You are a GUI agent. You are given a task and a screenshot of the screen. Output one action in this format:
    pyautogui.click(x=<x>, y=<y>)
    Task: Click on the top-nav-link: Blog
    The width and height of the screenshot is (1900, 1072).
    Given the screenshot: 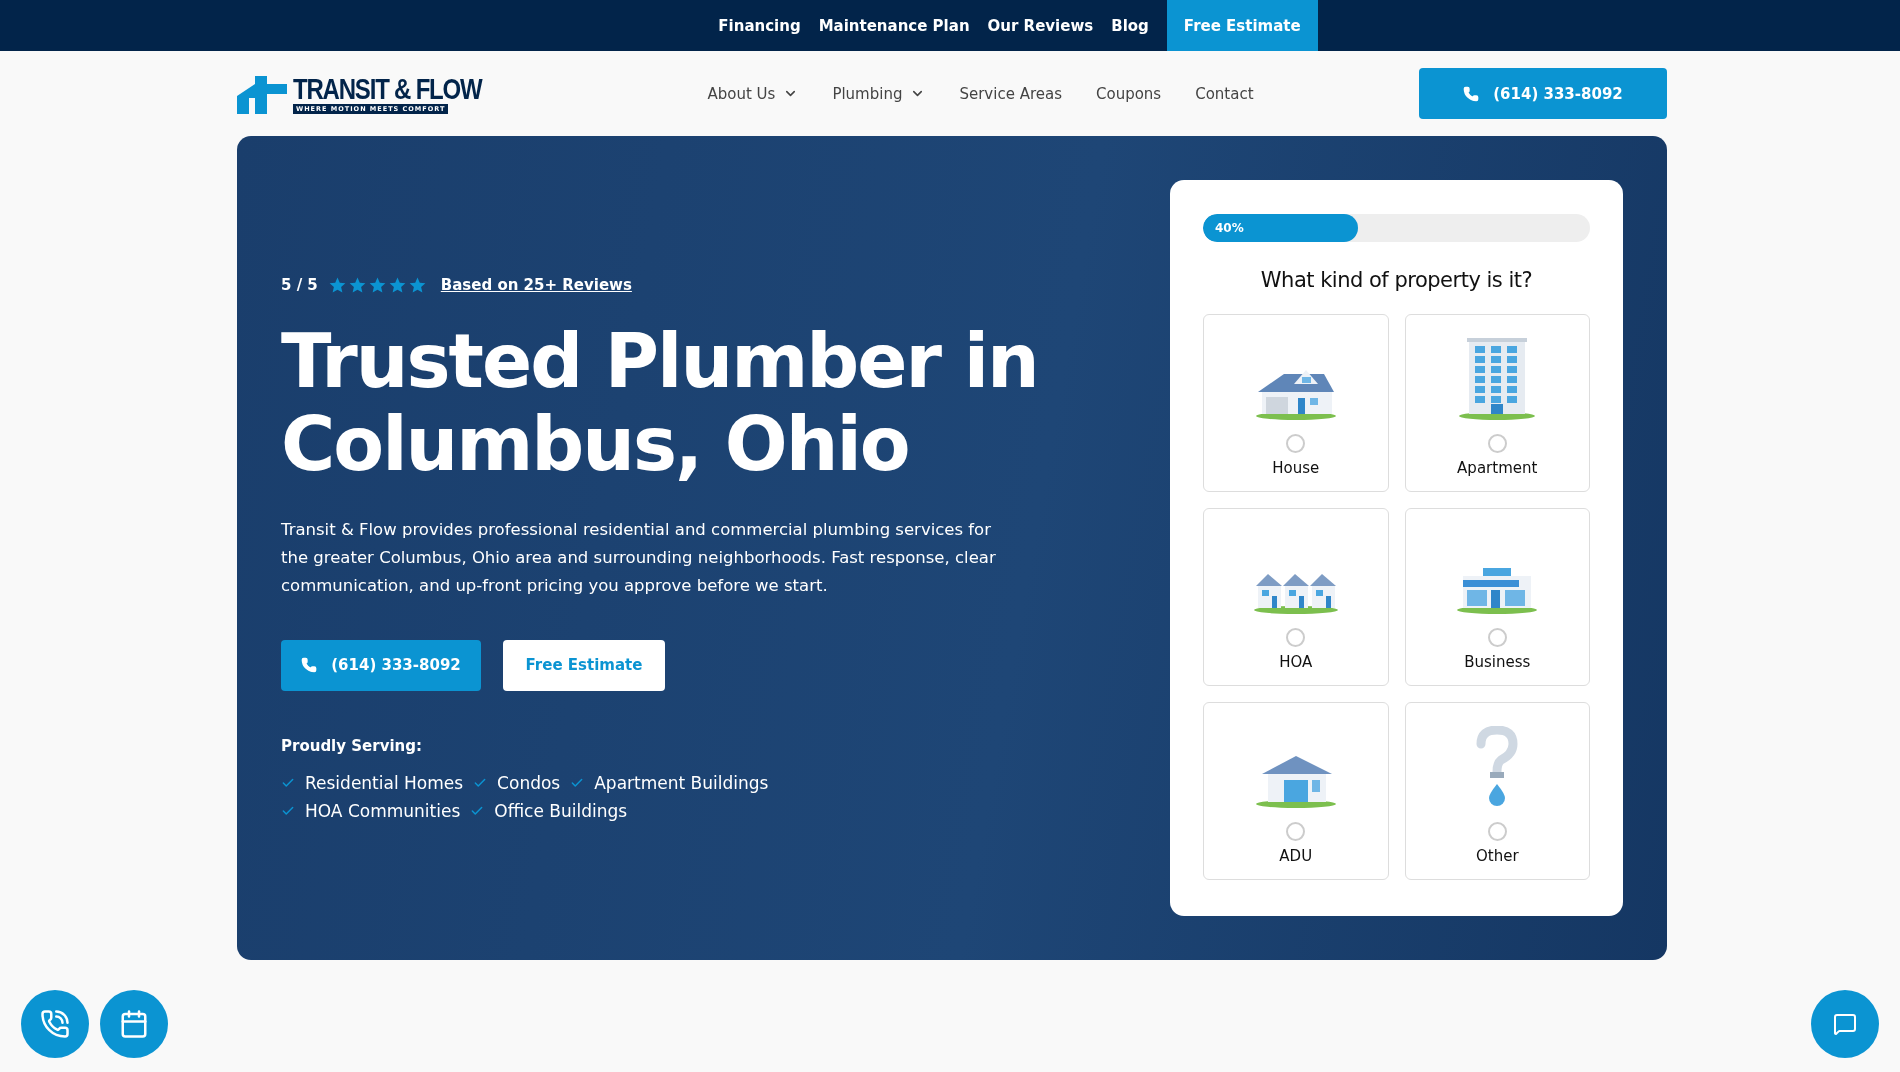 What is the action you would take?
    pyautogui.click(x=1130, y=25)
    